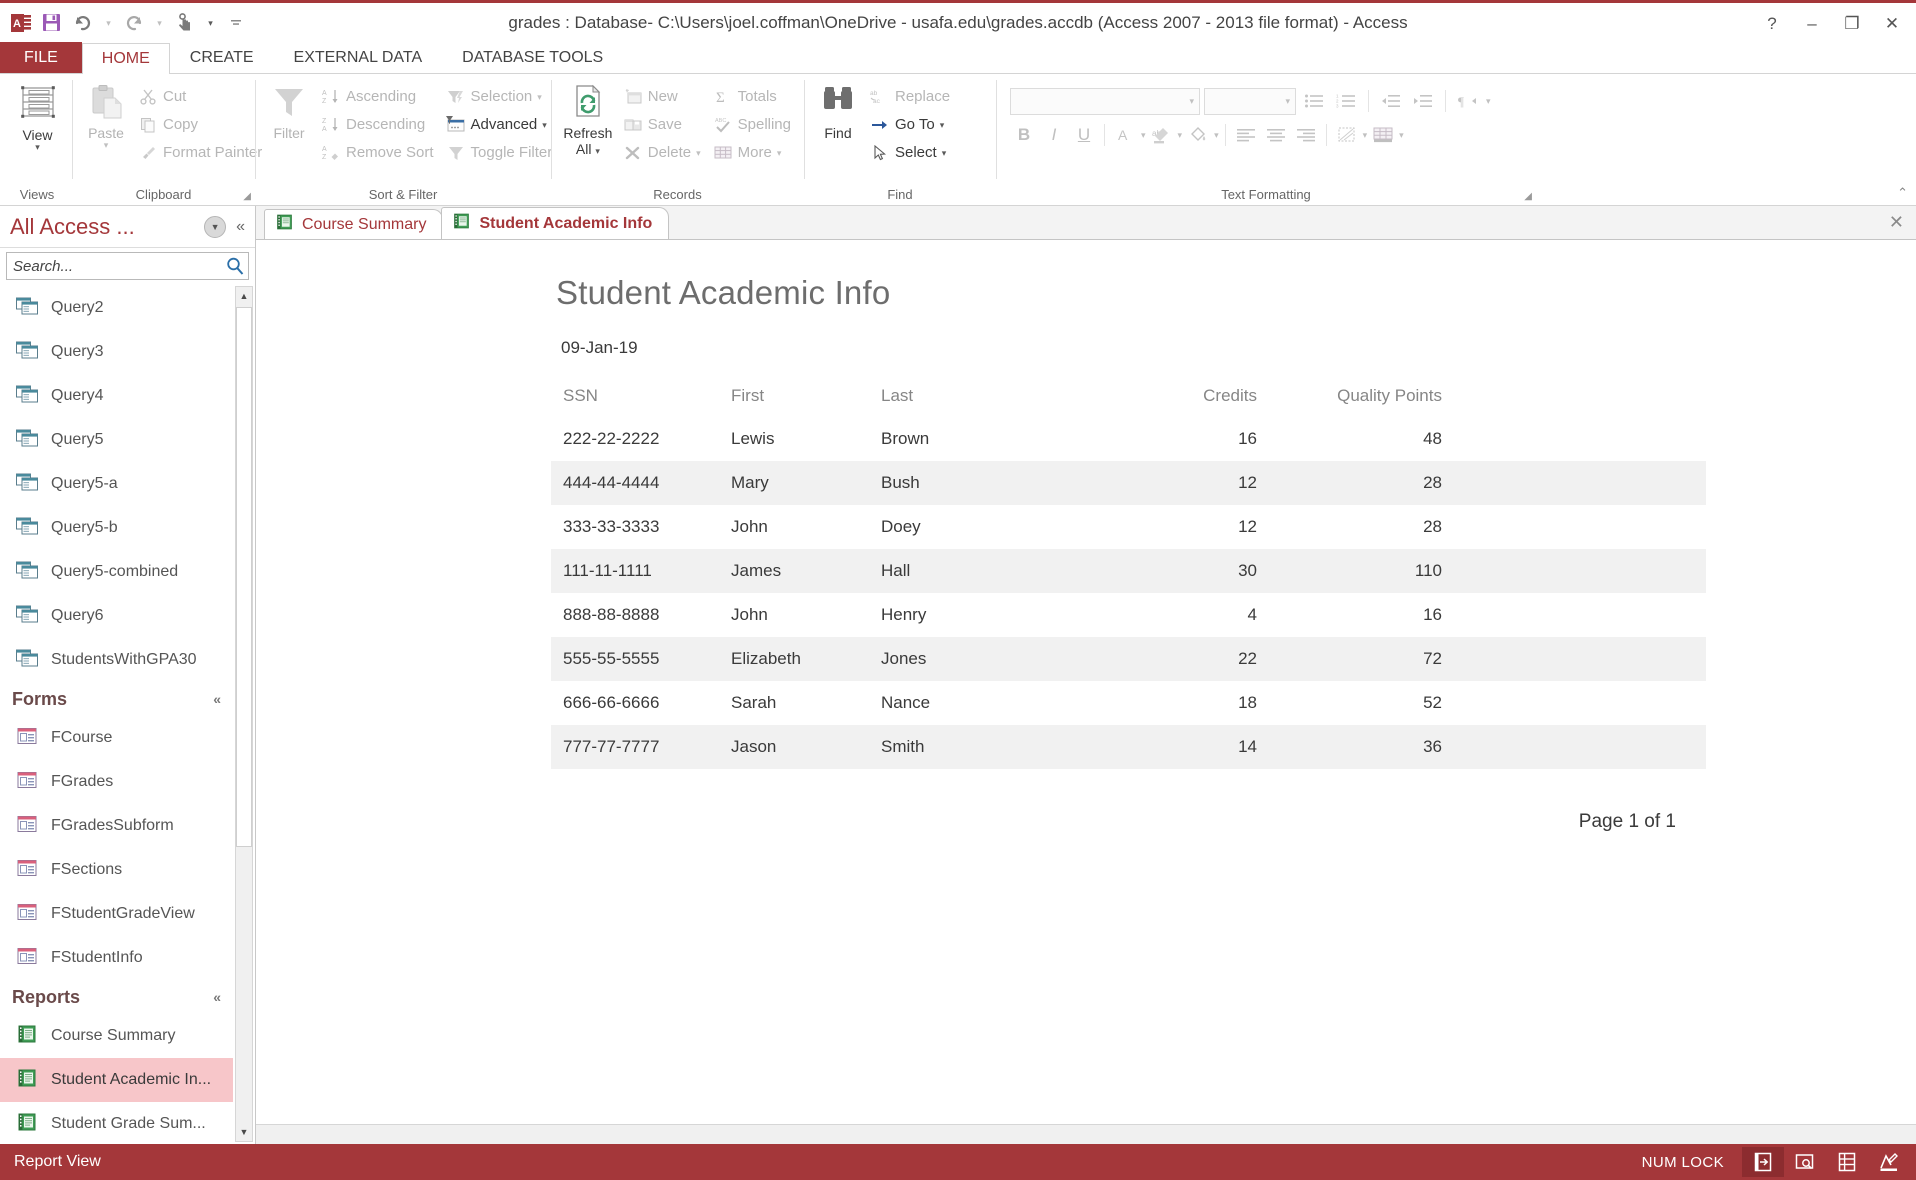  What do you see at coordinates (134, 23) in the screenshot?
I see `redo-icon` at bounding box center [134, 23].